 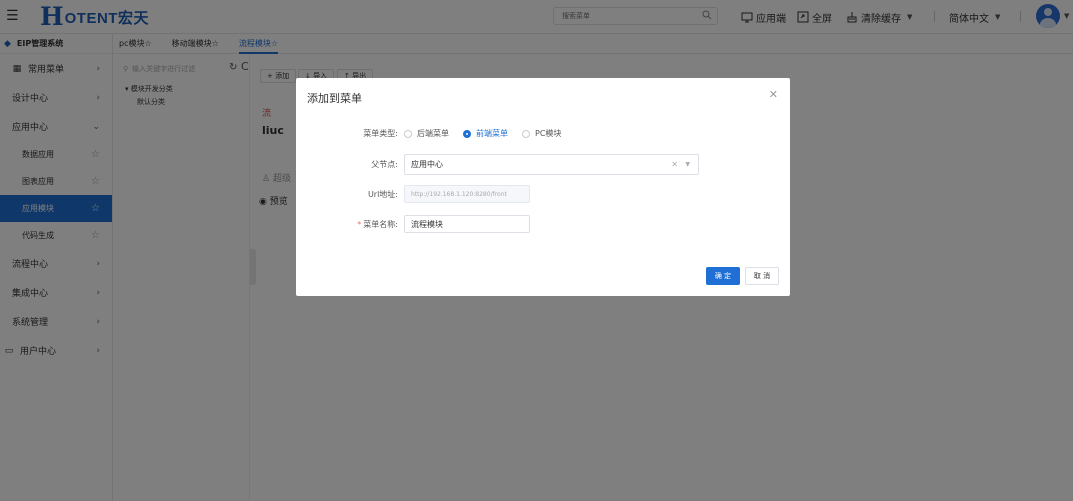 I want to click on url-label: Url地址:, so click(x=382, y=194).